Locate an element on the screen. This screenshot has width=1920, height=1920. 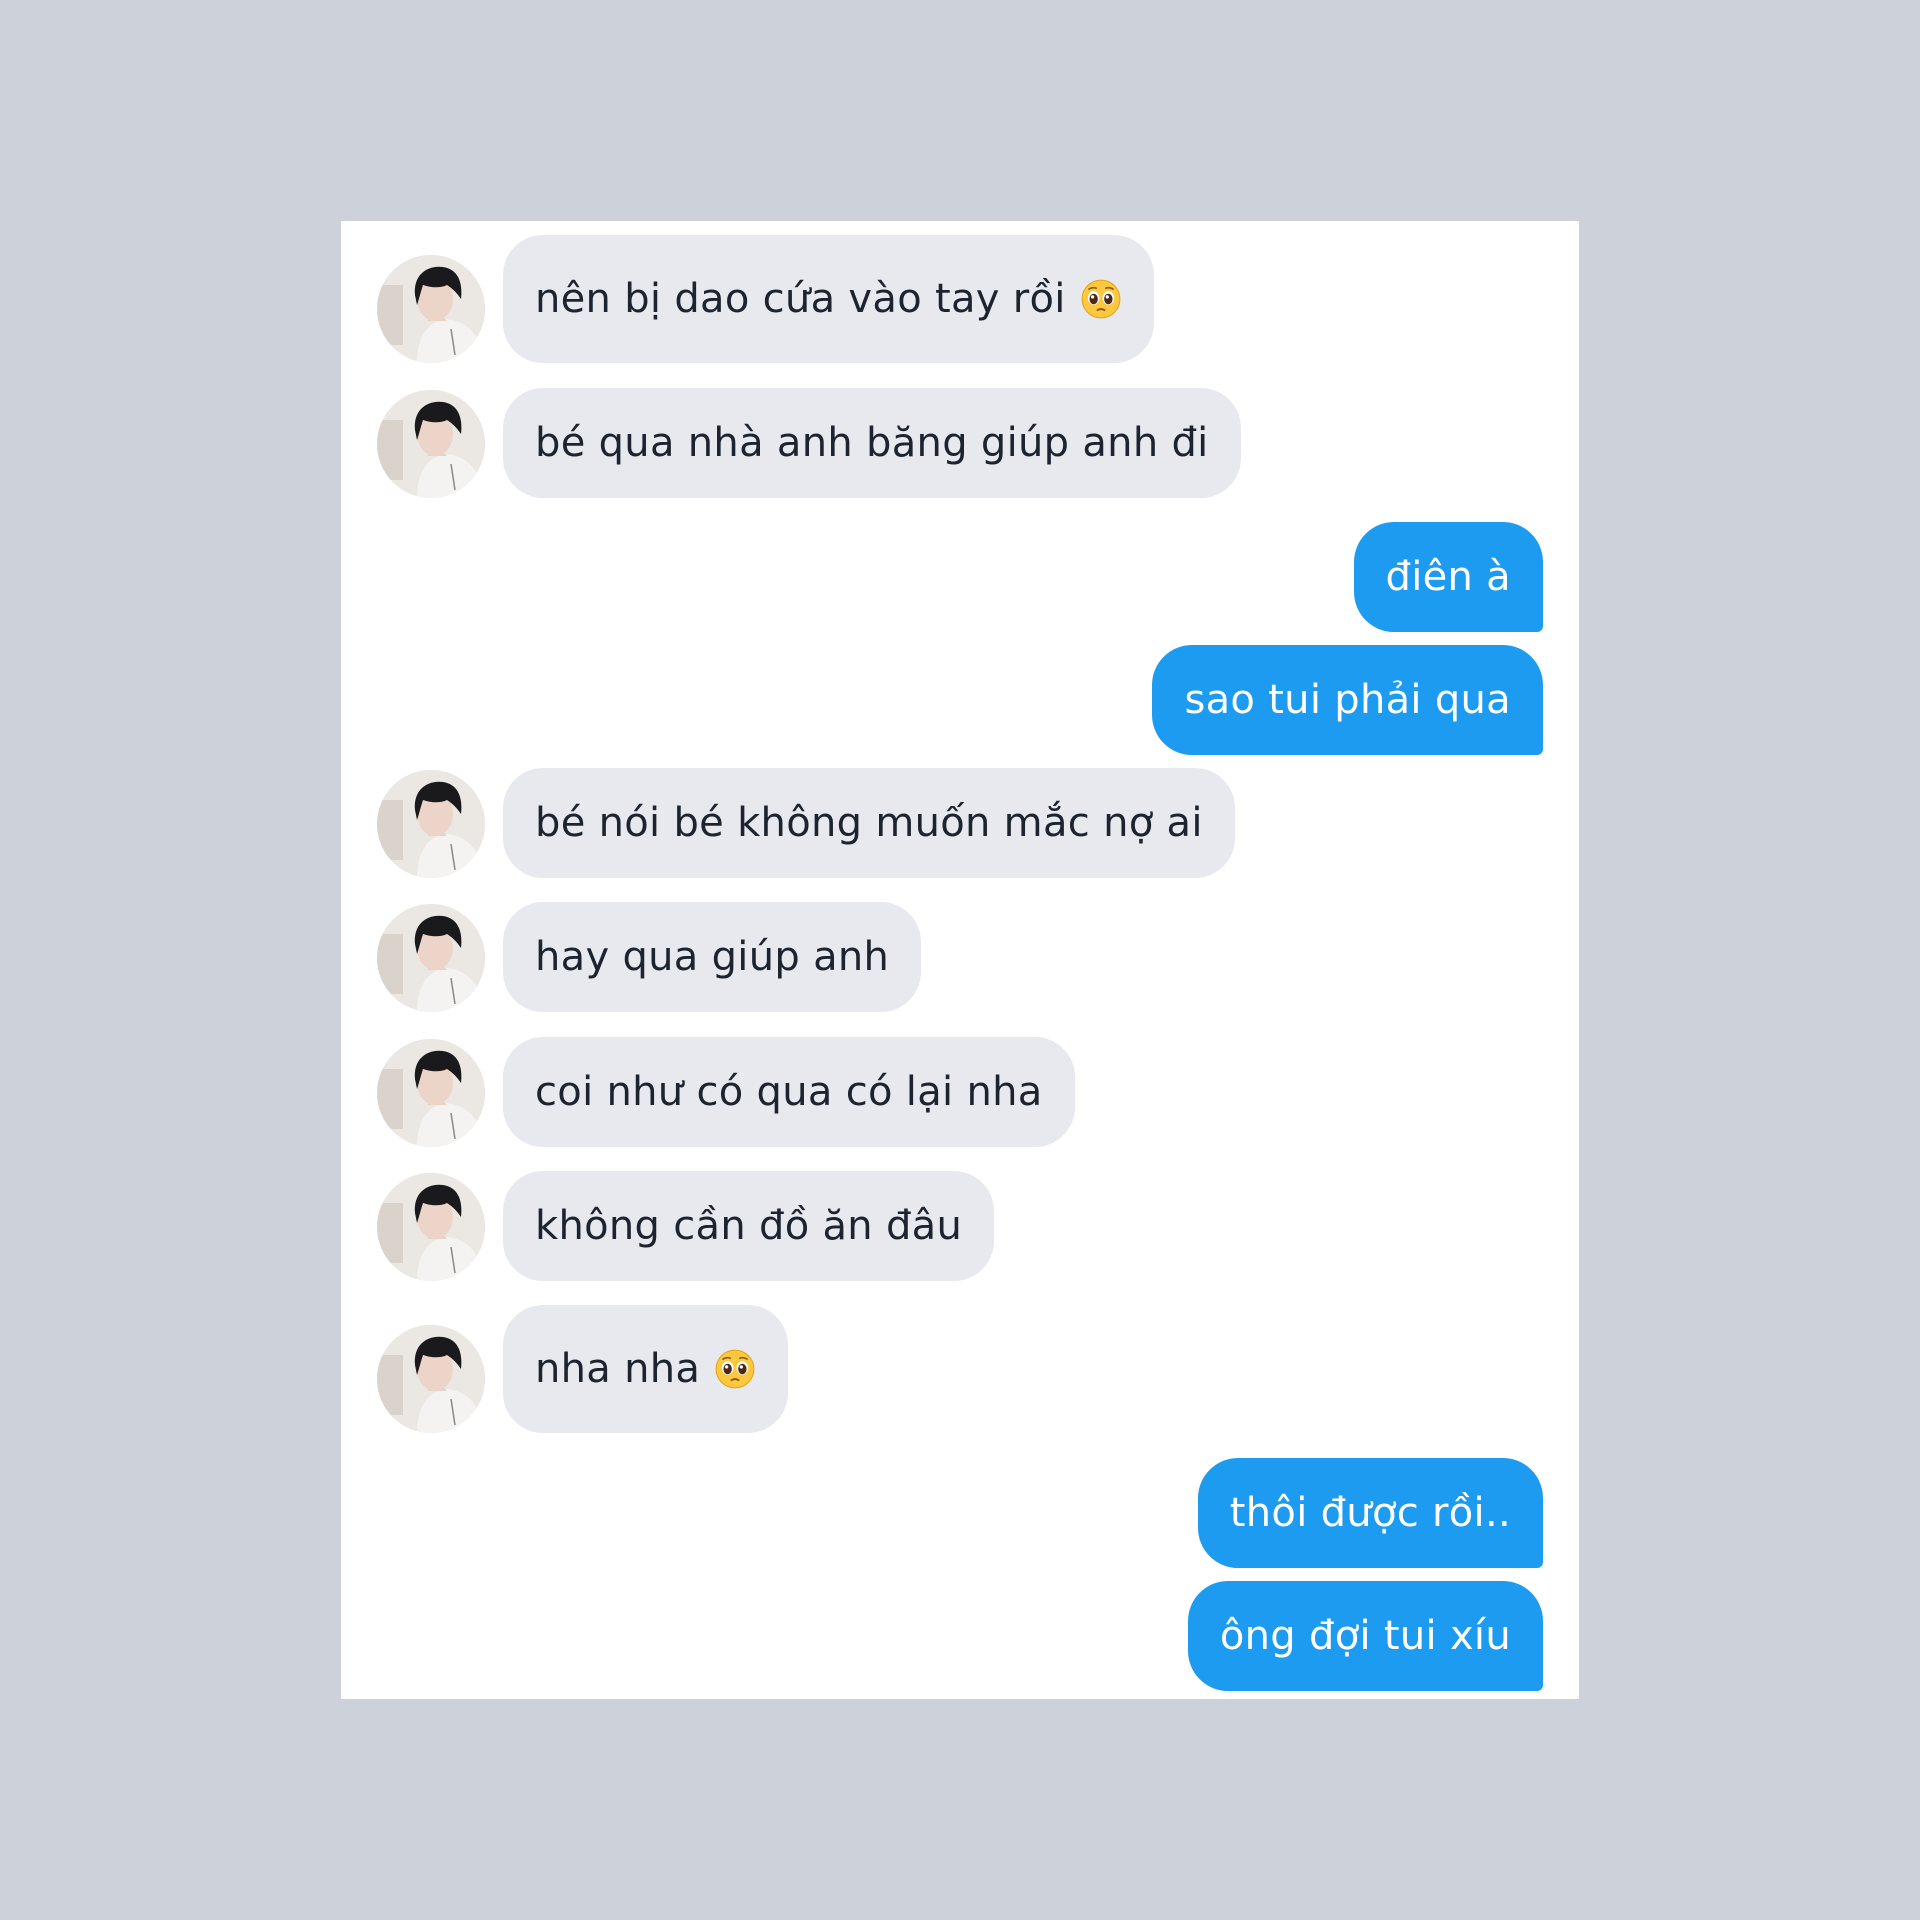
message-text: coi như có qua có lại nha is located at coordinates (789, 1092).